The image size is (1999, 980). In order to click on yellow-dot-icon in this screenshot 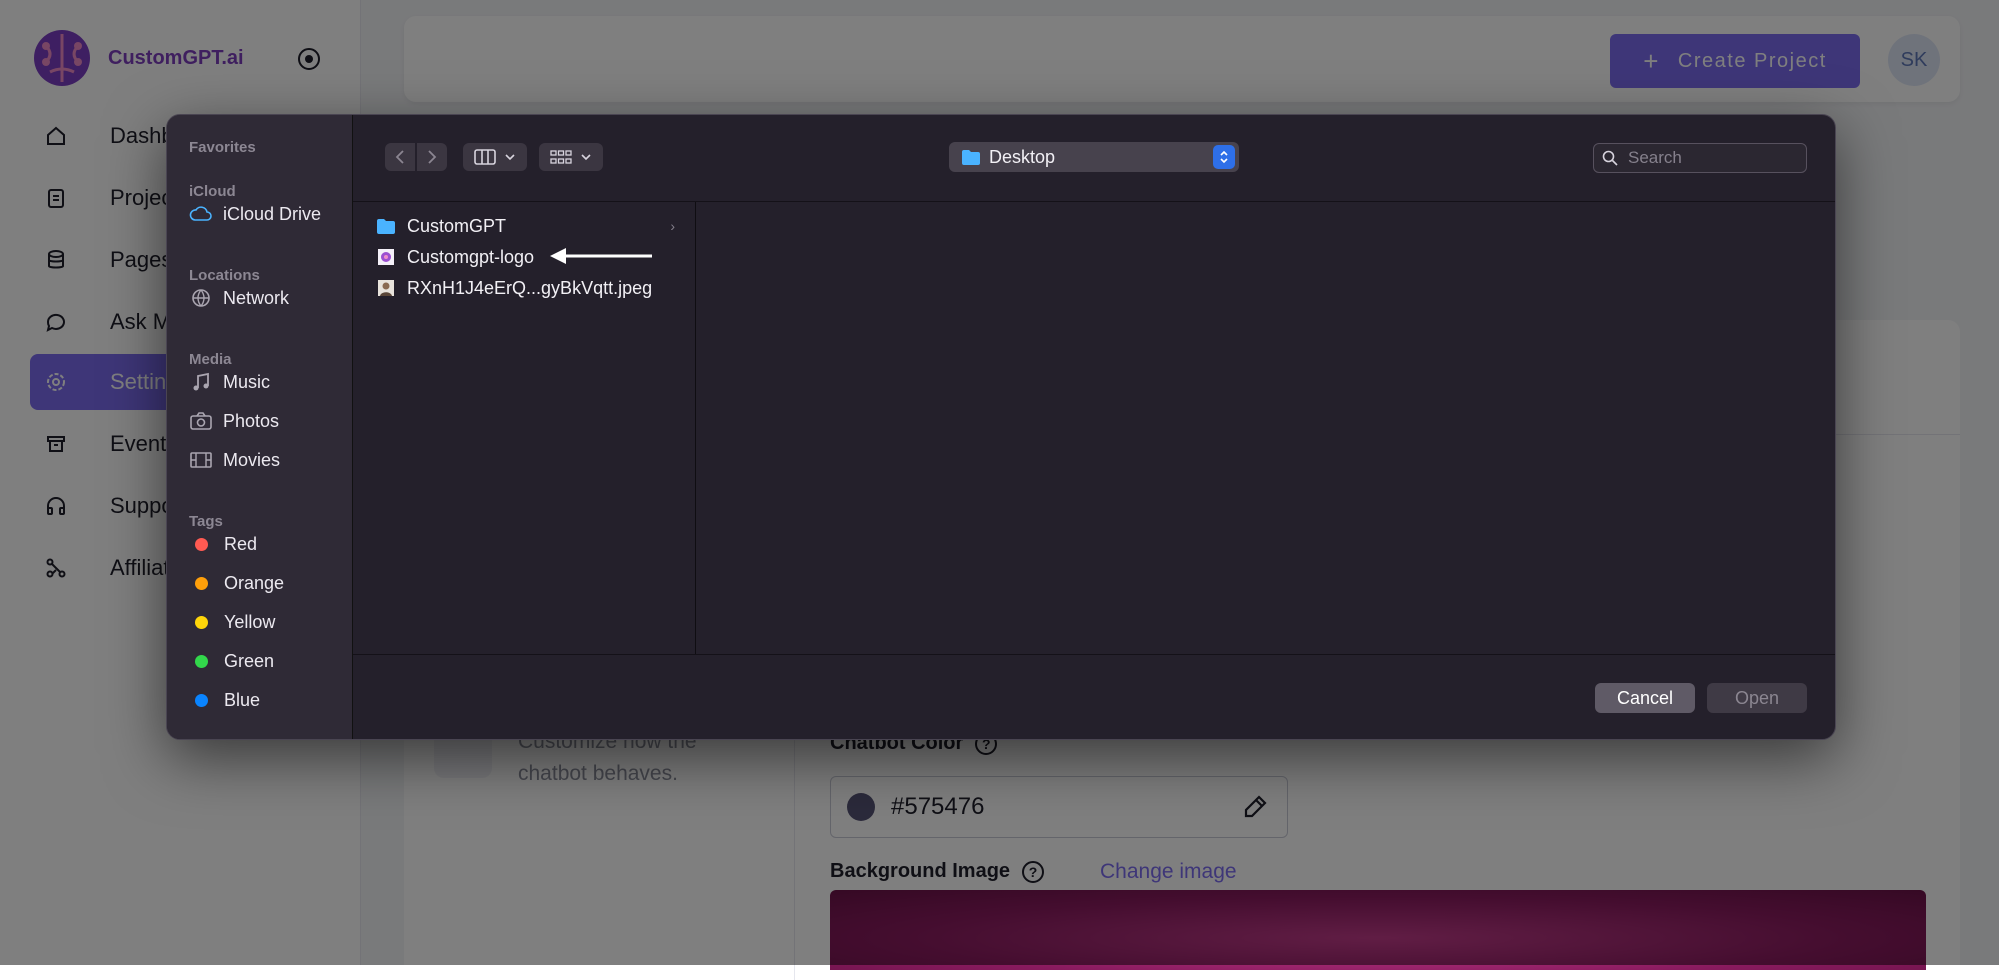, I will do `click(201, 622)`.